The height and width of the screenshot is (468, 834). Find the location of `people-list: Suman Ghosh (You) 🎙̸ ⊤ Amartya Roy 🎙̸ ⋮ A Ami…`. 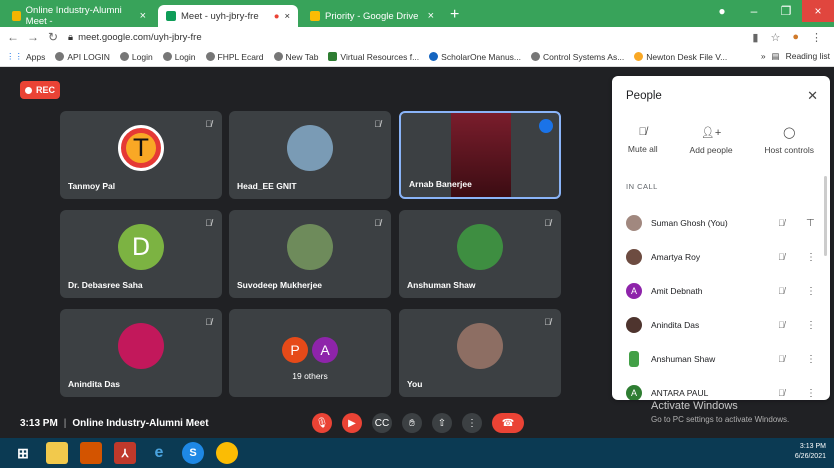

people-list: Suman Ghosh (You) 🎙̸ ⊤ Amartya Roy 🎙̸ ⋮ A Ami… is located at coordinates (721, 303).